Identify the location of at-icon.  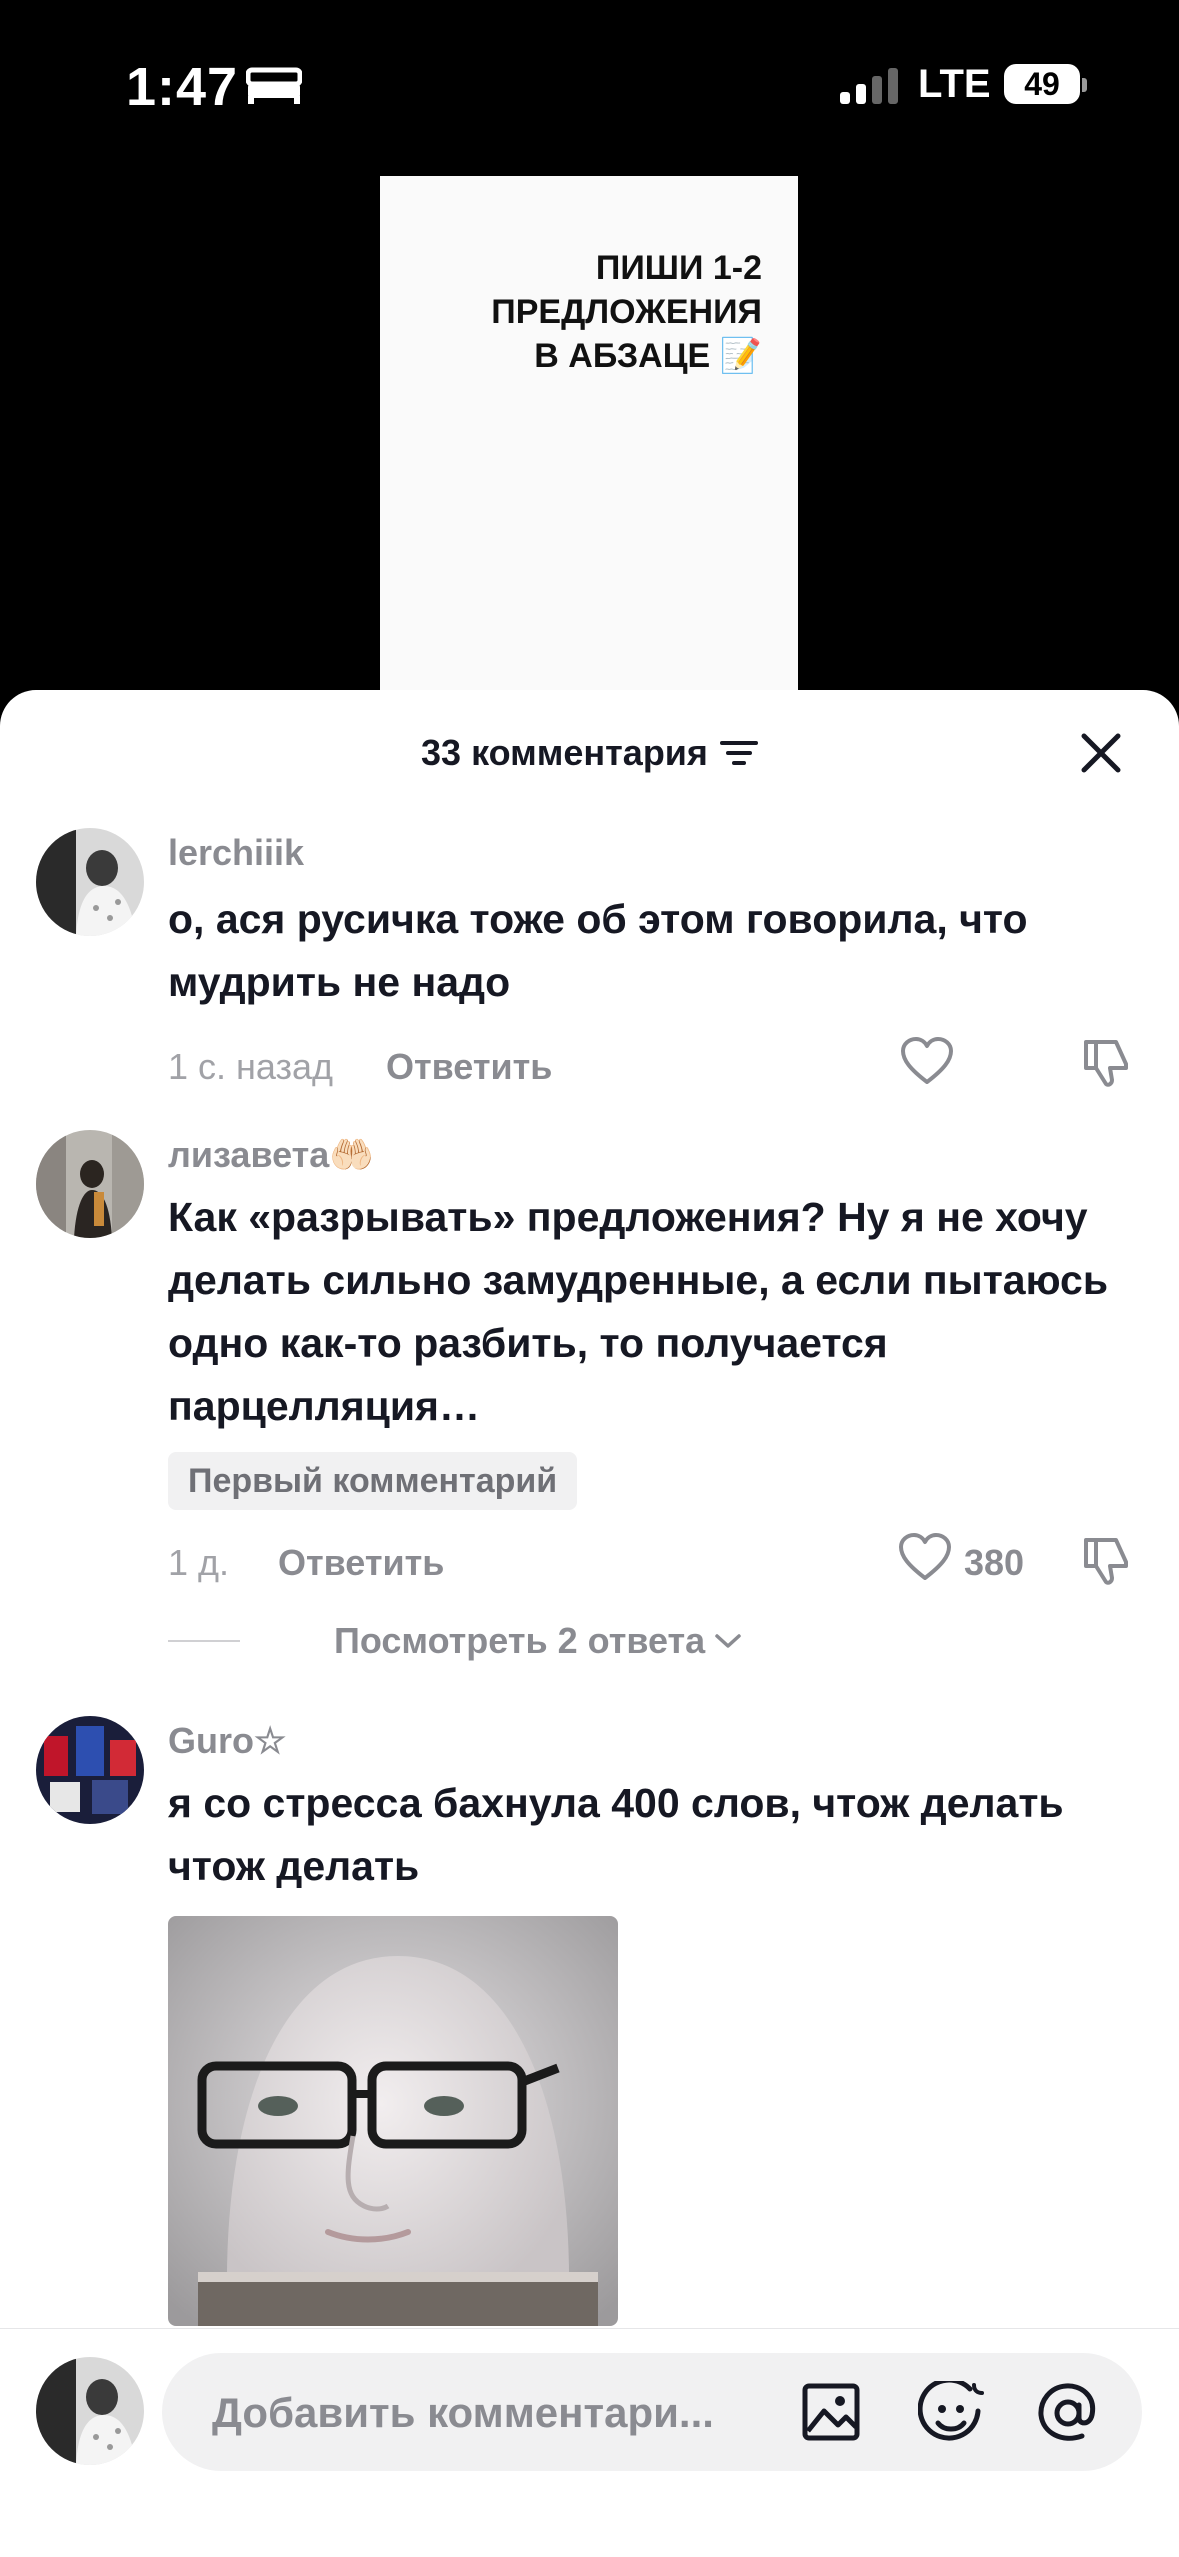
(1068, 2413).